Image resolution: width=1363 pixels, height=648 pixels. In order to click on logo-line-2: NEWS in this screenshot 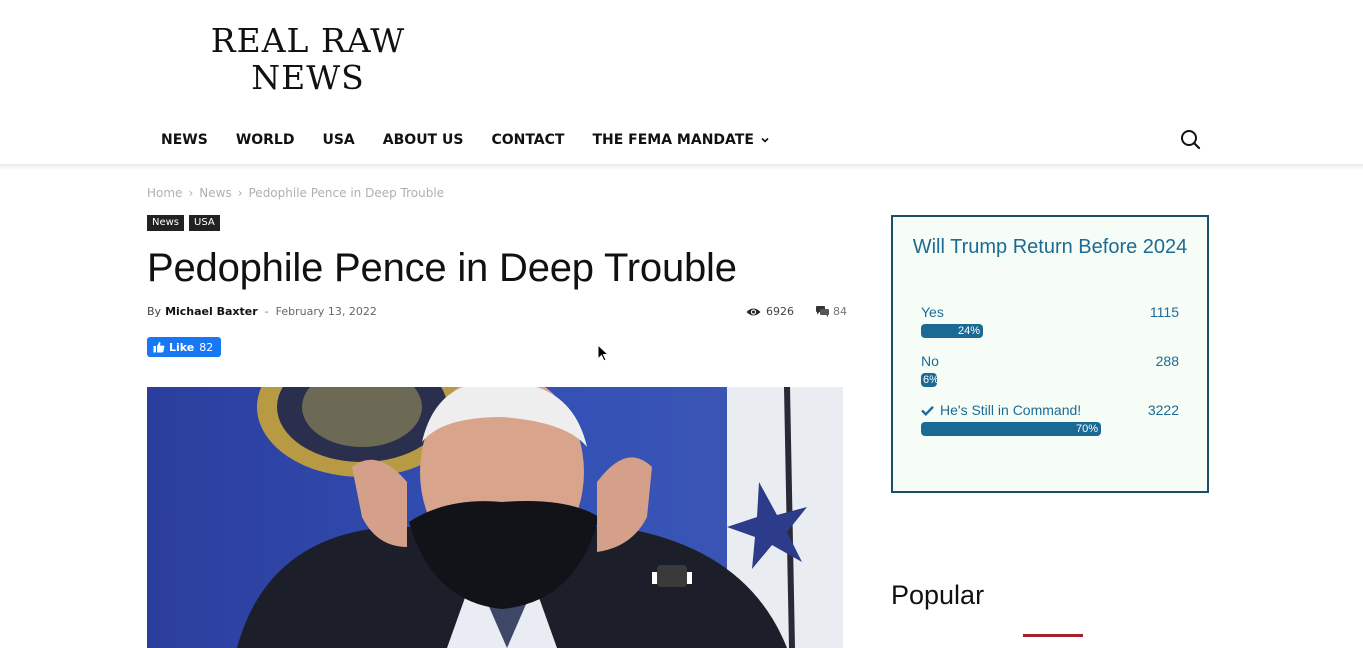, I will do `click(308, 77)`.